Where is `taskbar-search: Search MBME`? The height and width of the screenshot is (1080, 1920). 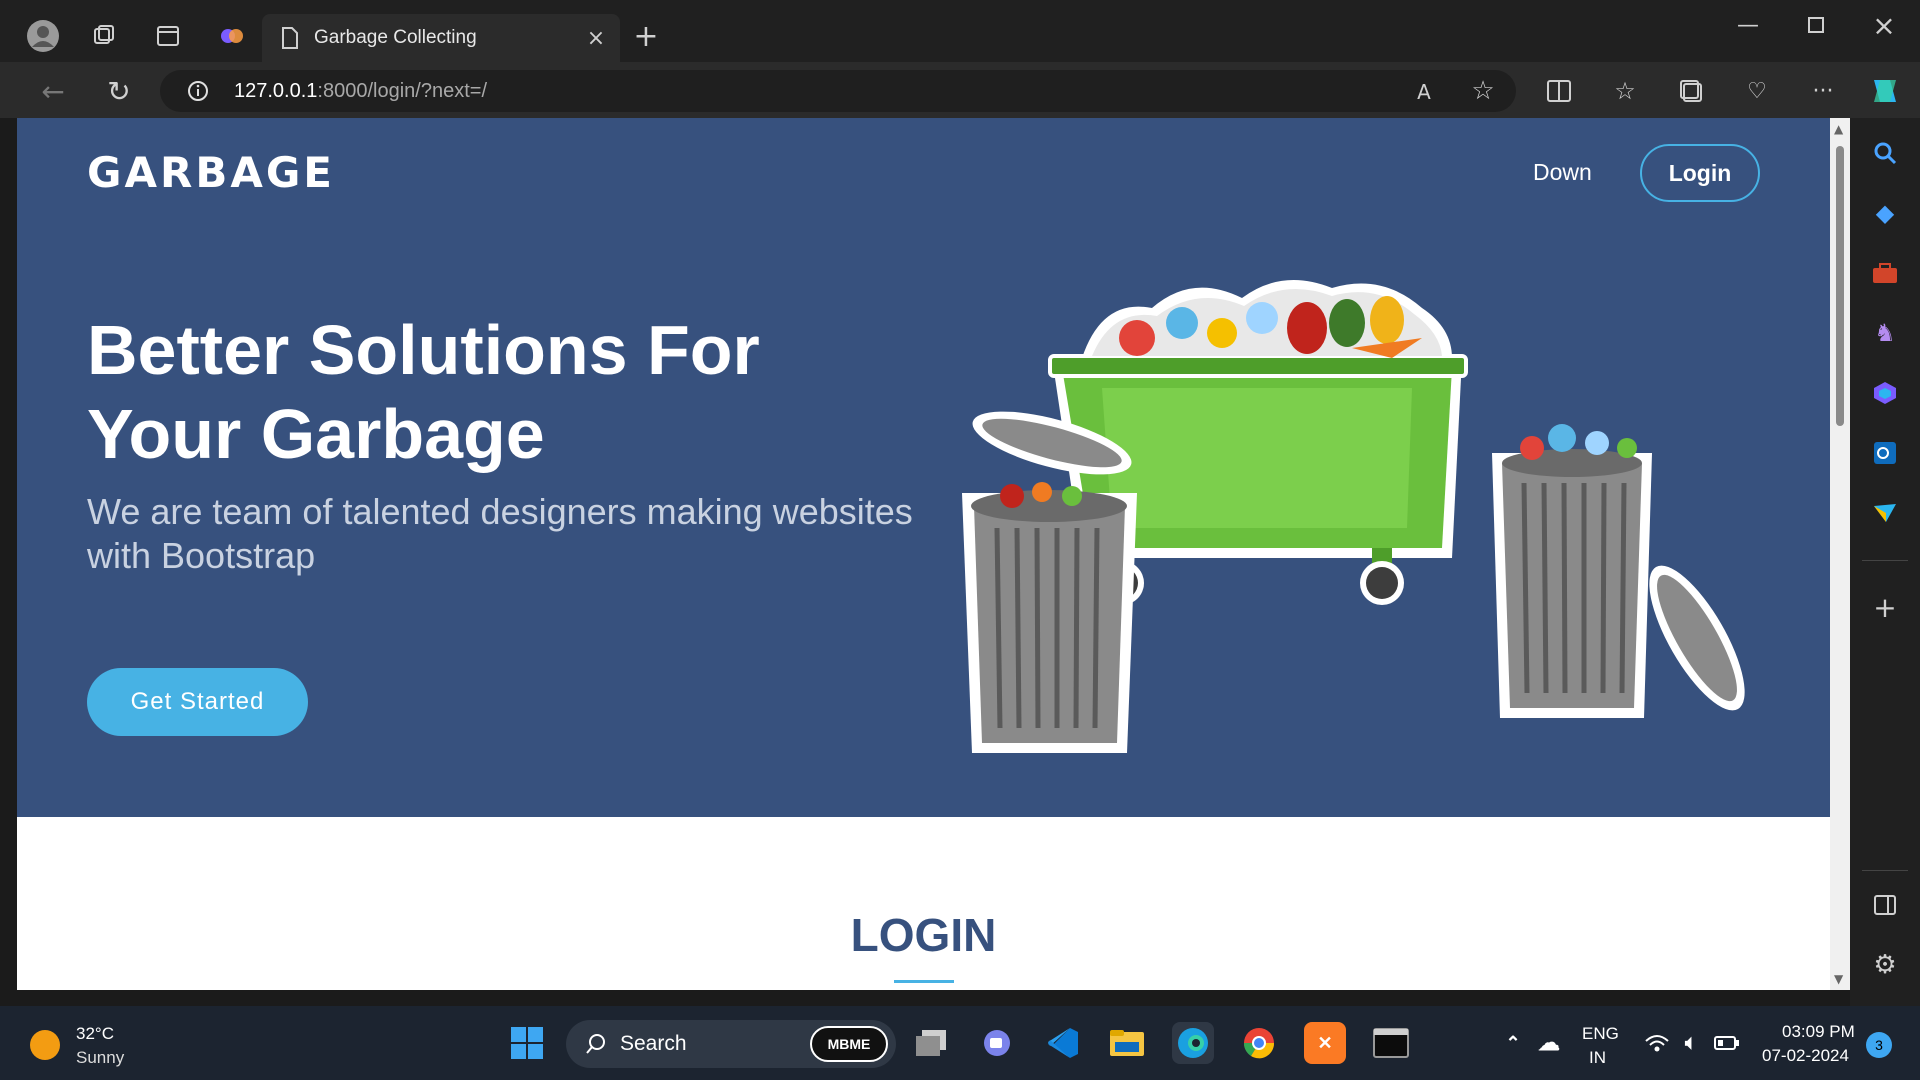
taskbar-search: Search MBME is located at coordinates (731, 1044).